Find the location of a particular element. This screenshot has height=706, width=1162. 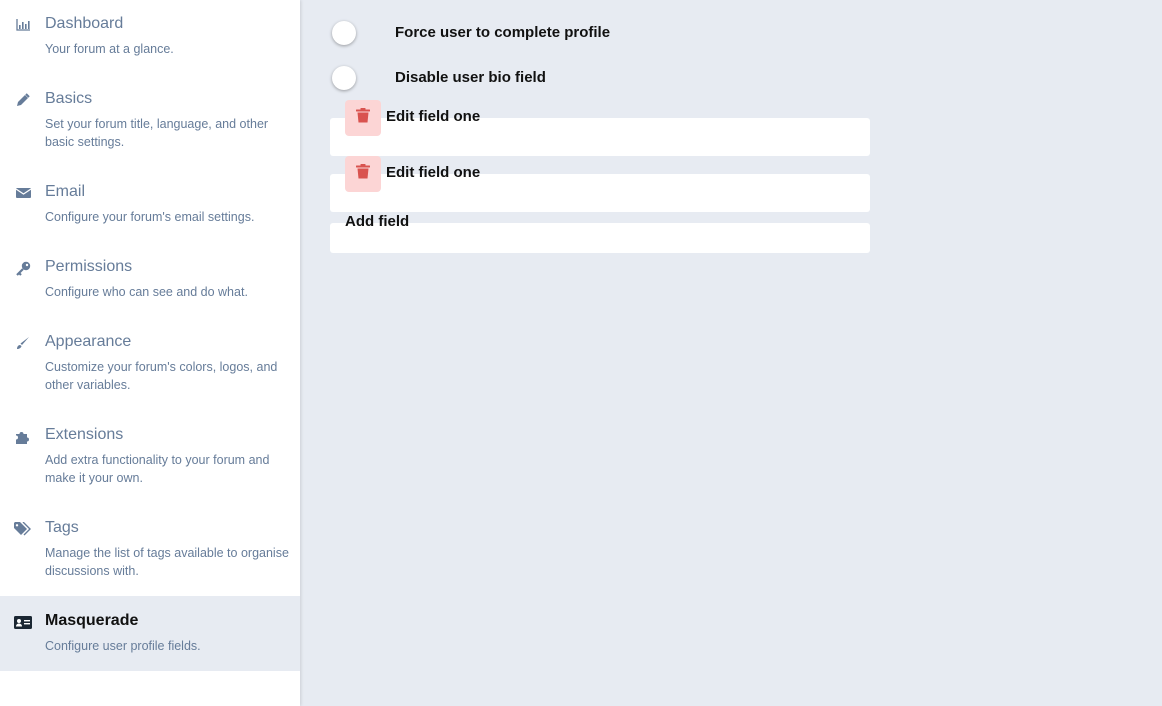

pencil-icon is located at coordinates (23, 100).